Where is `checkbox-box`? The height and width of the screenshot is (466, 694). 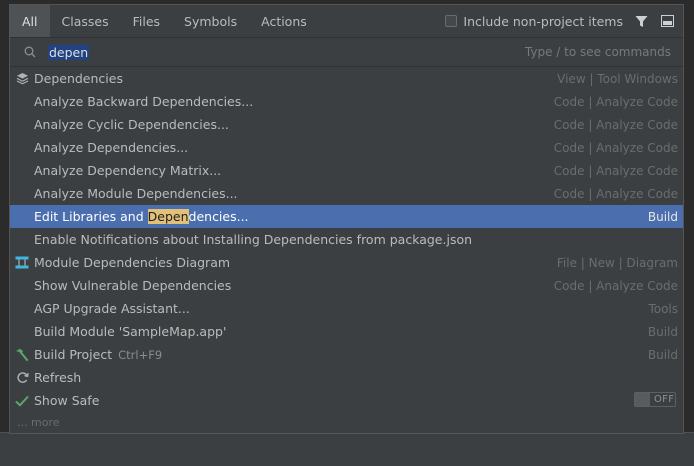
checkbox-box is located at coordinates (451, 21).